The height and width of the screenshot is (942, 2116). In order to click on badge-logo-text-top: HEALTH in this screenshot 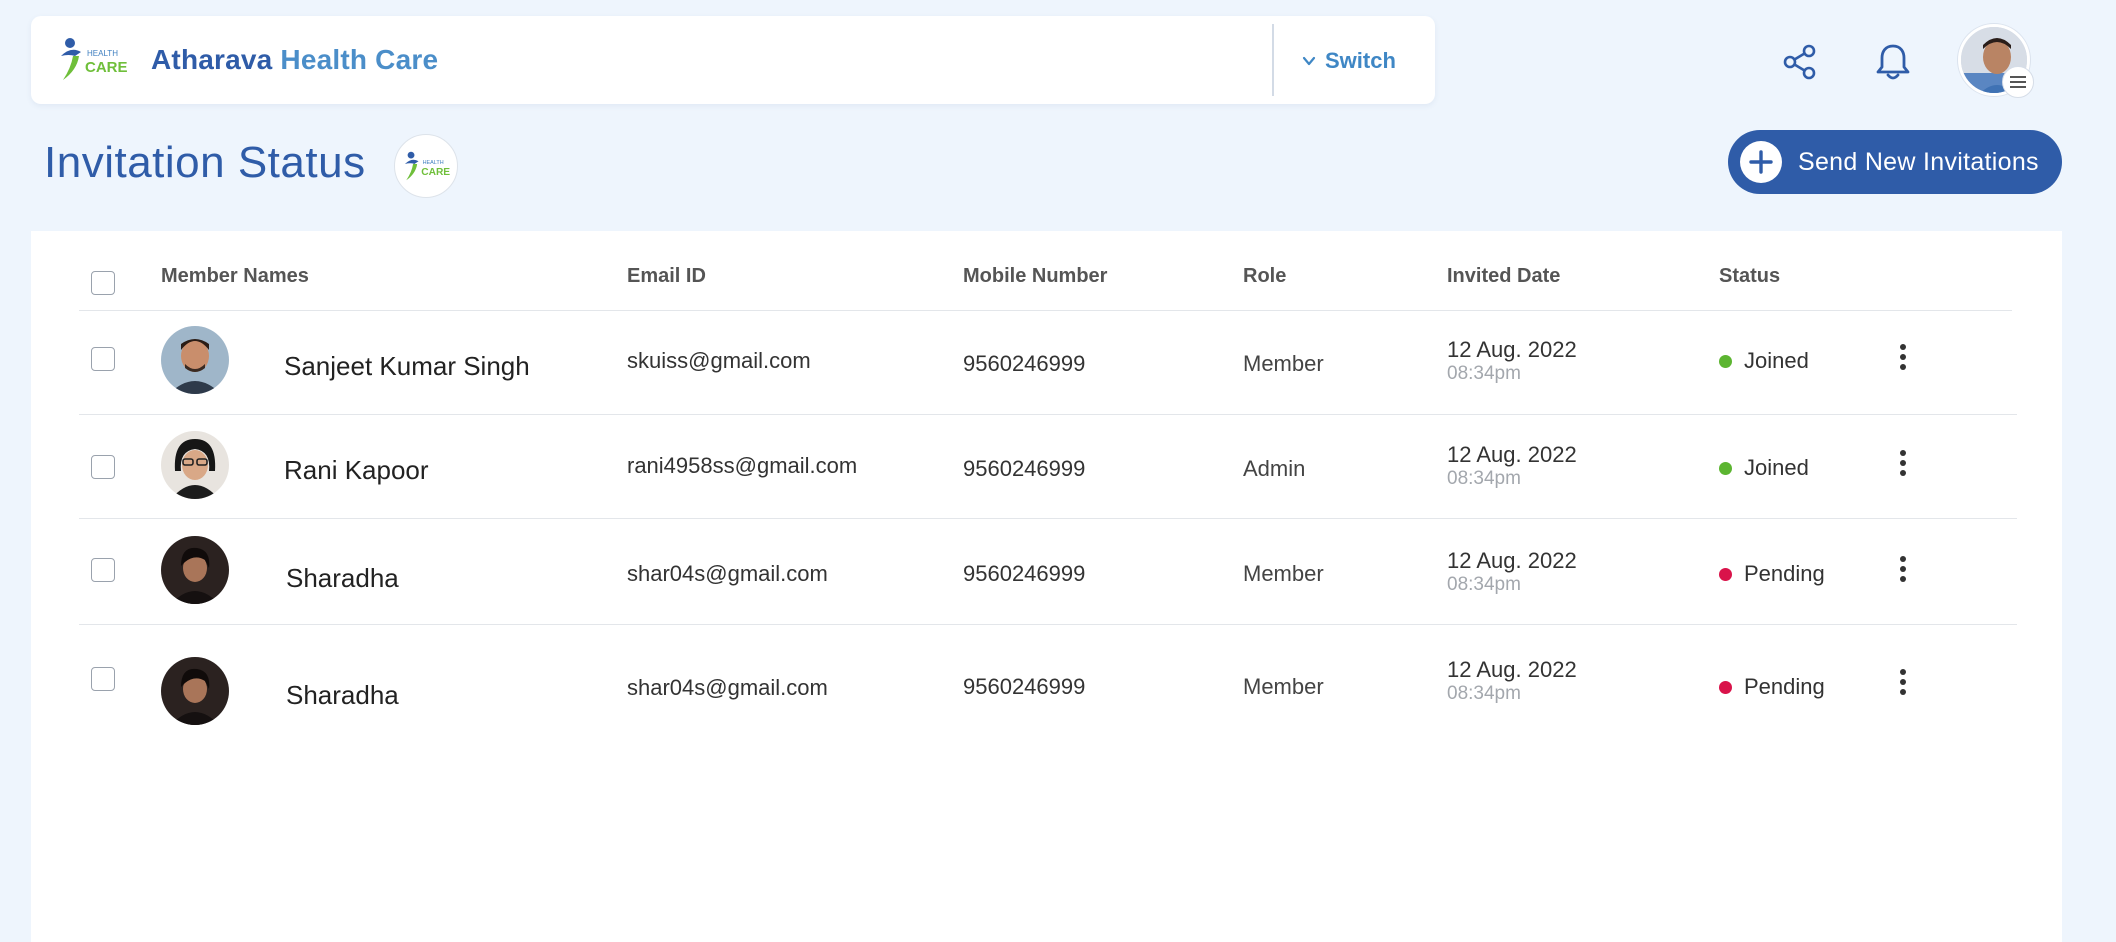, I will do `click(433, 163)`.